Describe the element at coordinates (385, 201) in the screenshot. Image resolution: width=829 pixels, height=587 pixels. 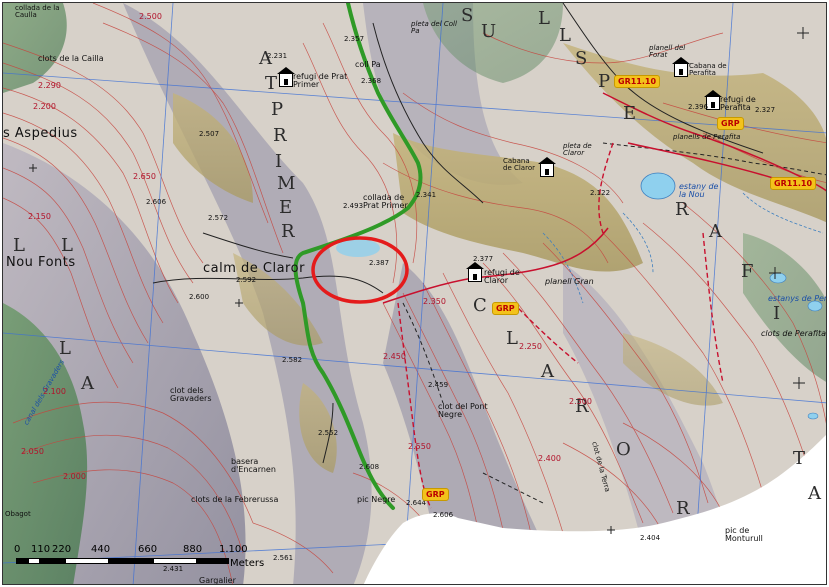
I see `collada-prat-primer-label: collada de Prat Primer` at that location.